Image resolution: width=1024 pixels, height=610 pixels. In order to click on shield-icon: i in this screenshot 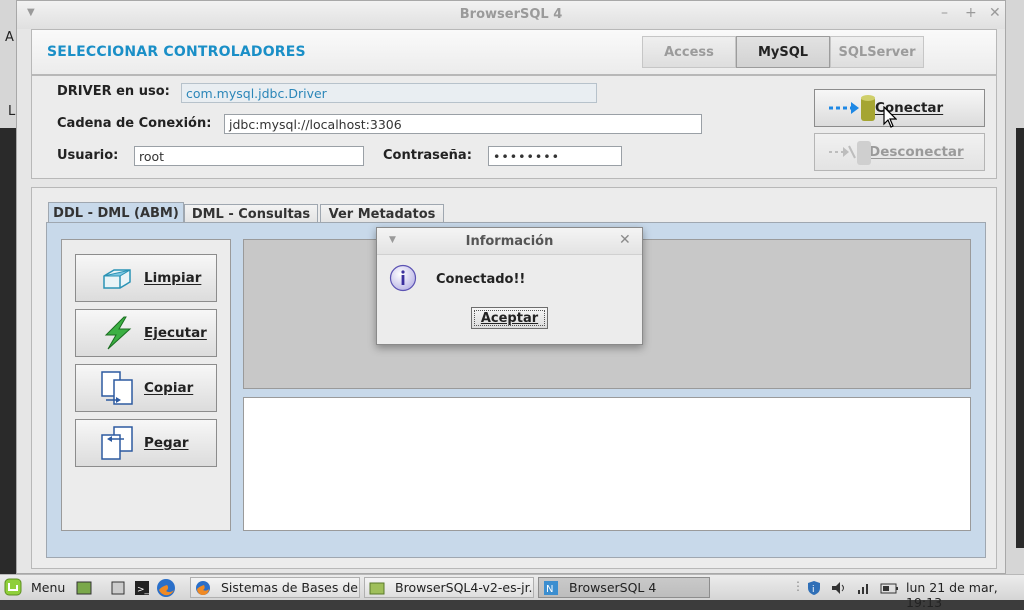, I will do `click(814, 588)`.